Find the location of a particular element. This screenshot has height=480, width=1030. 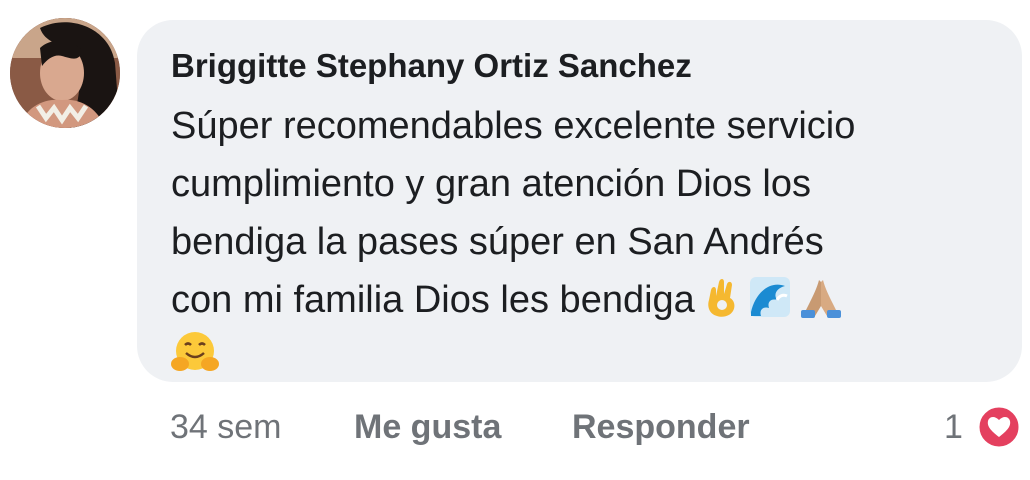

comment-line-emoji is located at coordinates (581, 358).